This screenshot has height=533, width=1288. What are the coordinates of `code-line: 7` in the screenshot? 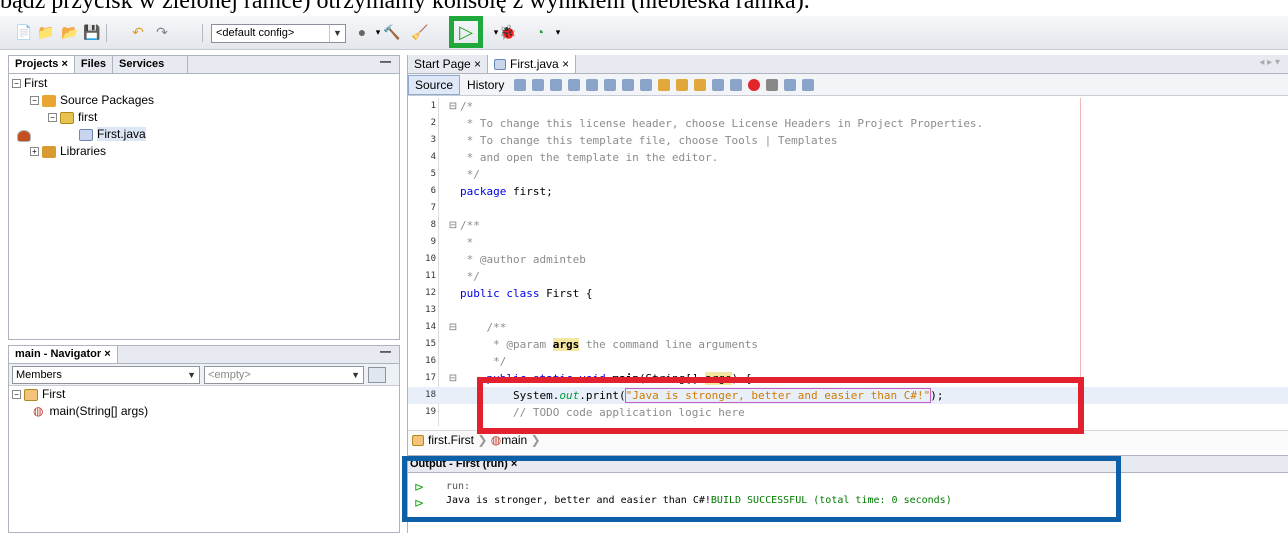 It's located at (848, 208).